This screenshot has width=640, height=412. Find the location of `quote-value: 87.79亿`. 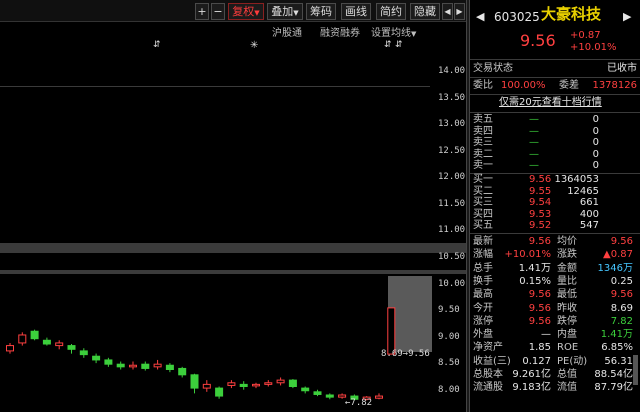

quote-value: 87.79亿 is located at coordinates (613, 388).